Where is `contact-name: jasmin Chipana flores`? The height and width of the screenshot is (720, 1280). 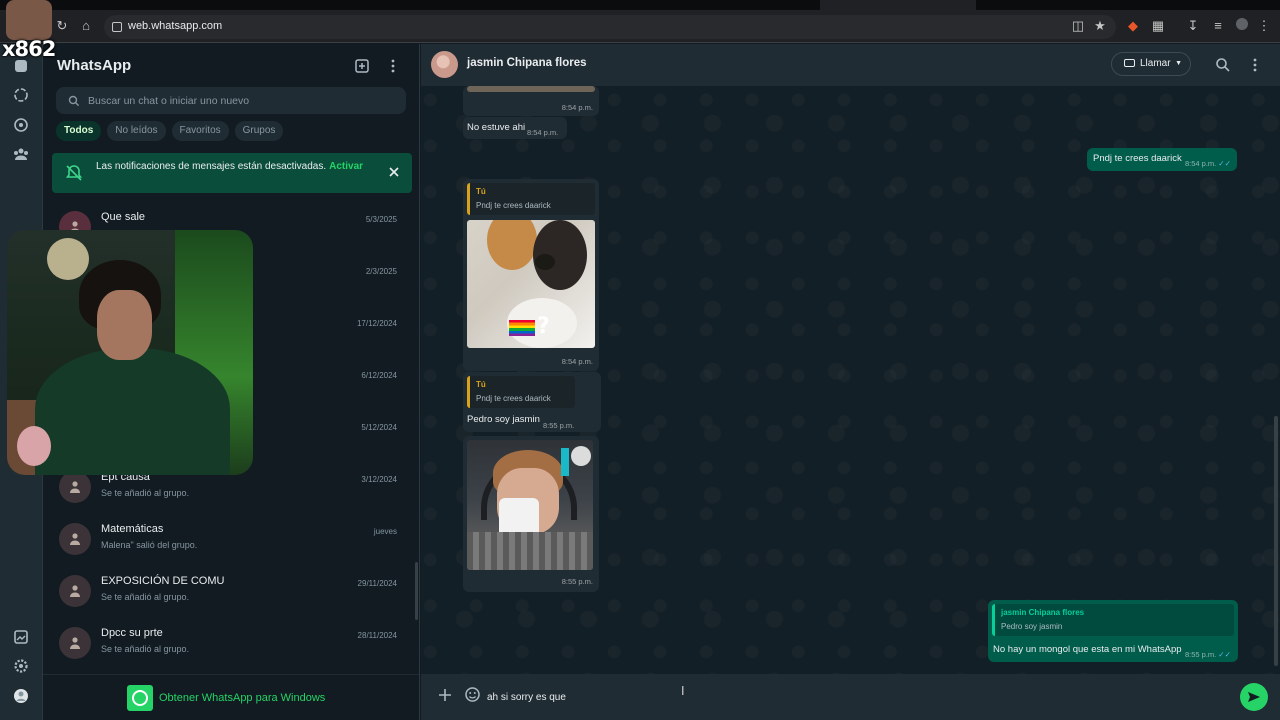
contact-name: jasmin Chipana flores is located at coordinates (527, 63).